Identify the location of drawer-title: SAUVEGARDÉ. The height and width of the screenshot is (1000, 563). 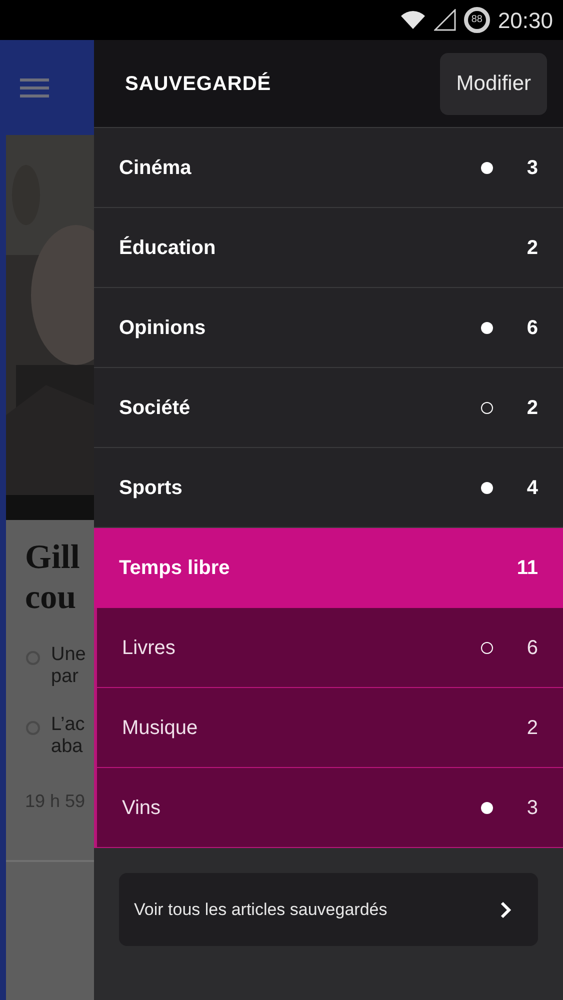
(198, 83).